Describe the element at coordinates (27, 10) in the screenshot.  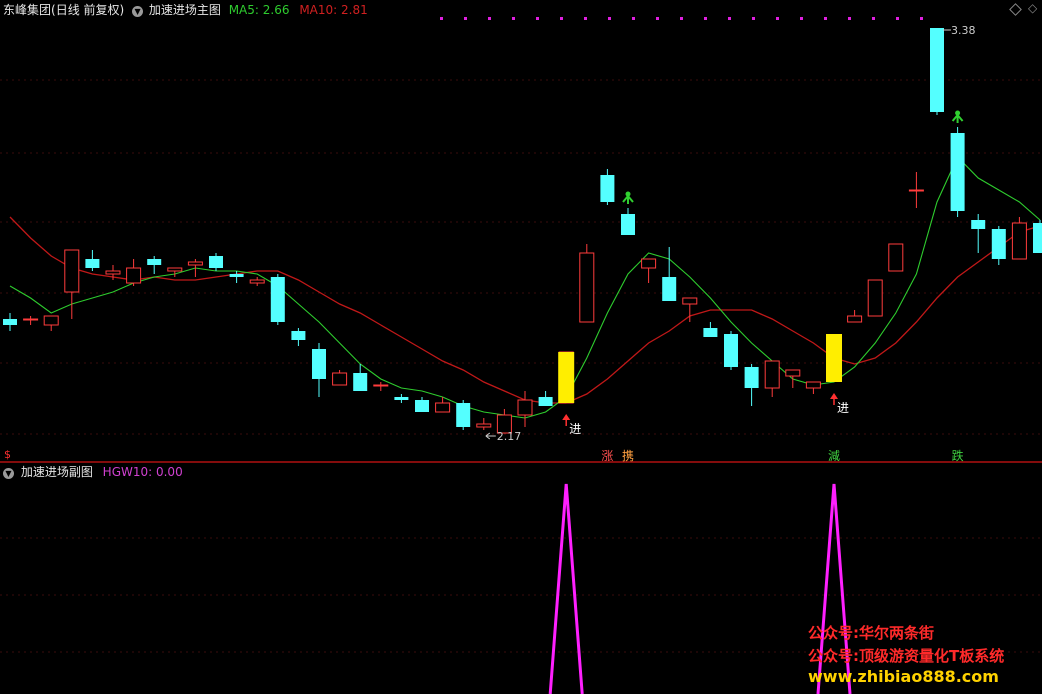
I see `stock-name: 东峰集团` at that location.